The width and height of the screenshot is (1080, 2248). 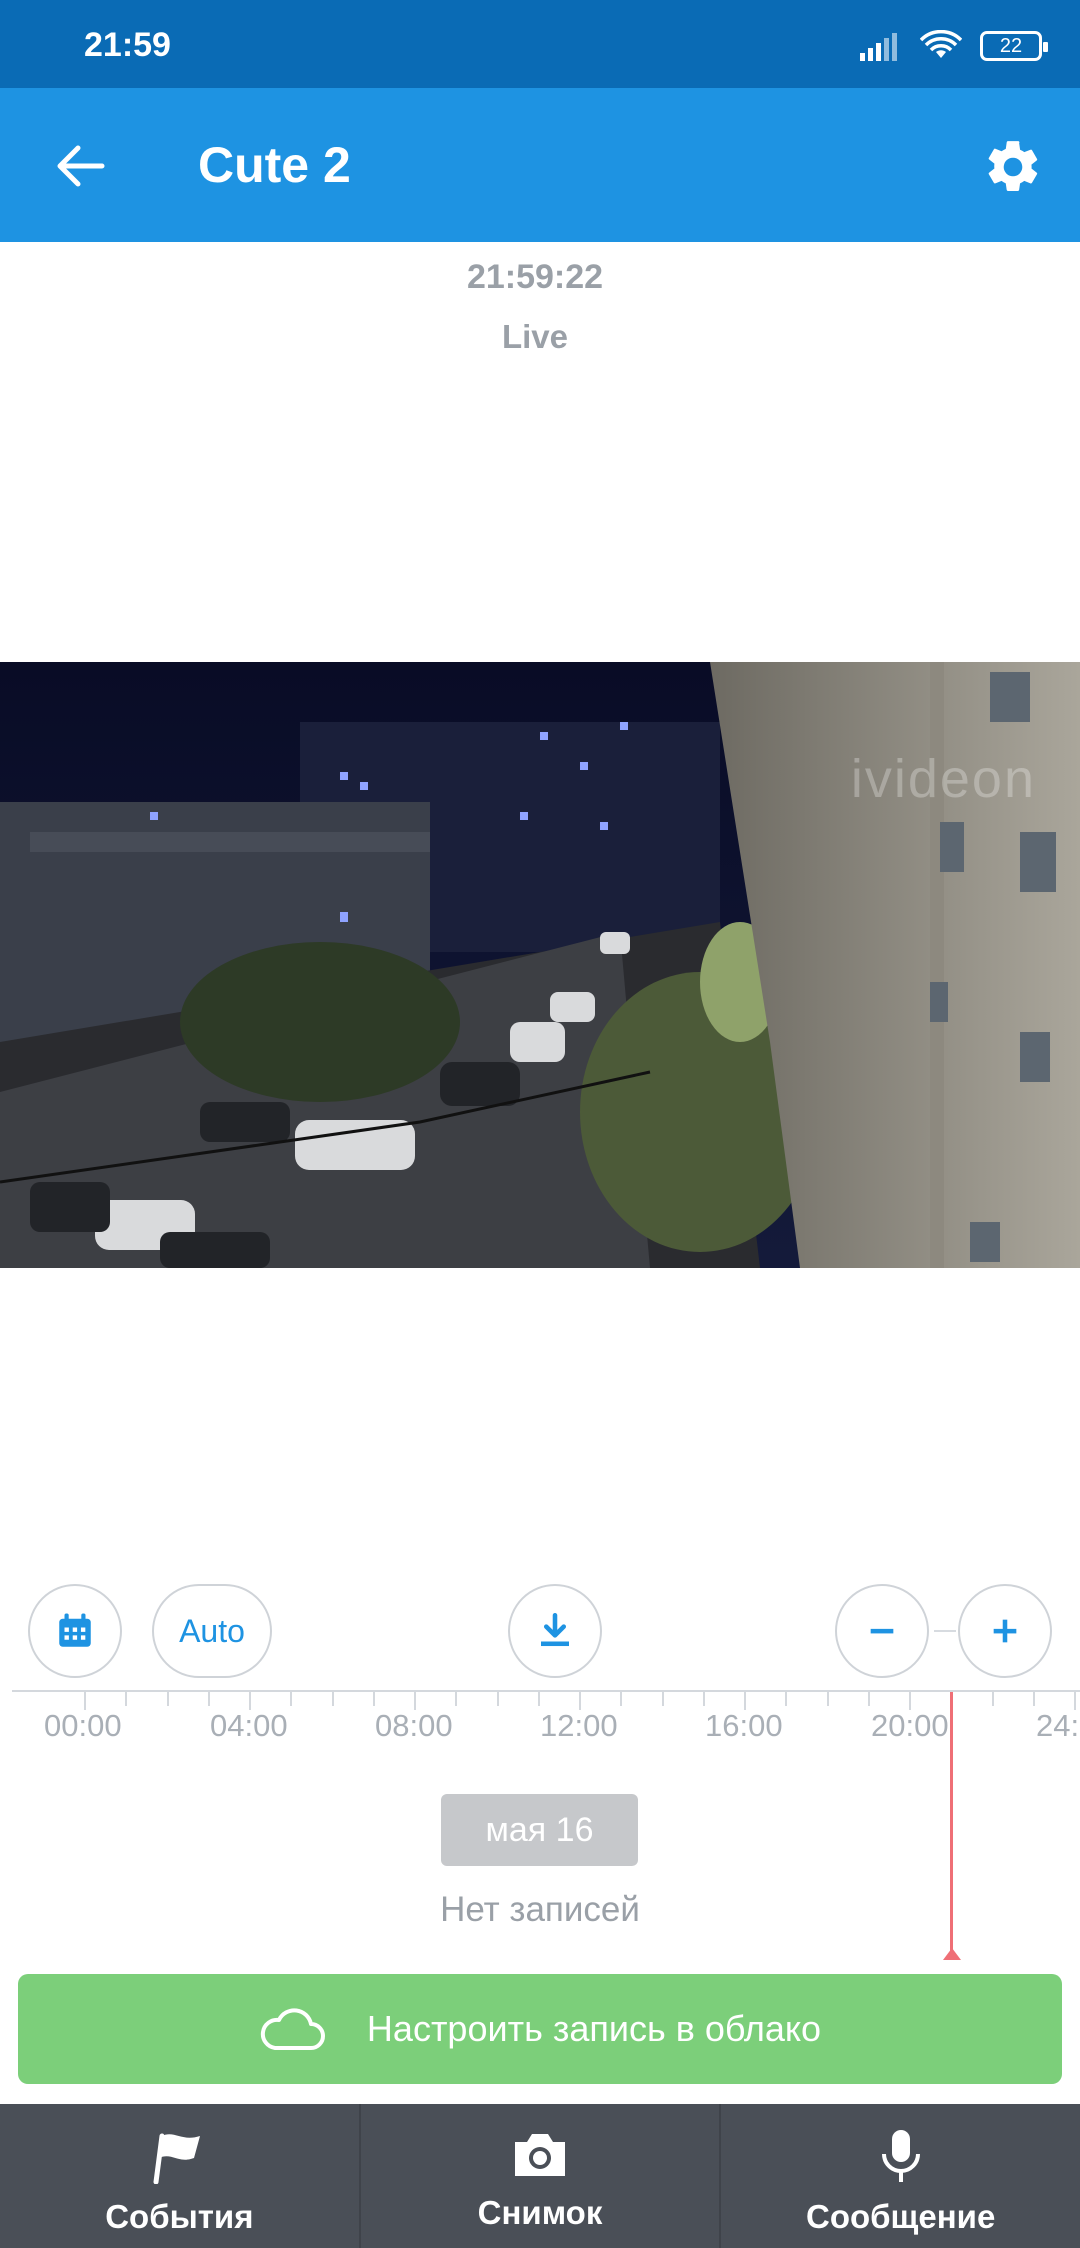 I want to click on setup-cloud-recording-button: Настроить запись в облако, so click(x=540, y=2029).